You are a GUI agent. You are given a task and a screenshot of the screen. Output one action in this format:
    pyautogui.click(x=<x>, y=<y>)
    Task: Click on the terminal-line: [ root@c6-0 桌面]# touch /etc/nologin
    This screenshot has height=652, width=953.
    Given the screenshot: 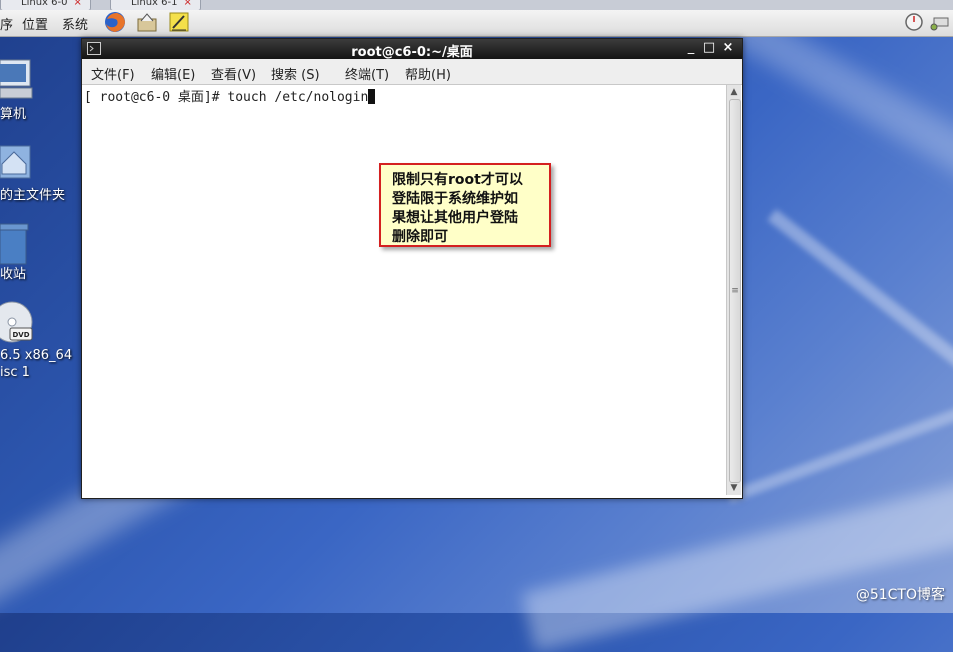 What is the action you would take?
    pyautogui.click(x=230, y=95)
    